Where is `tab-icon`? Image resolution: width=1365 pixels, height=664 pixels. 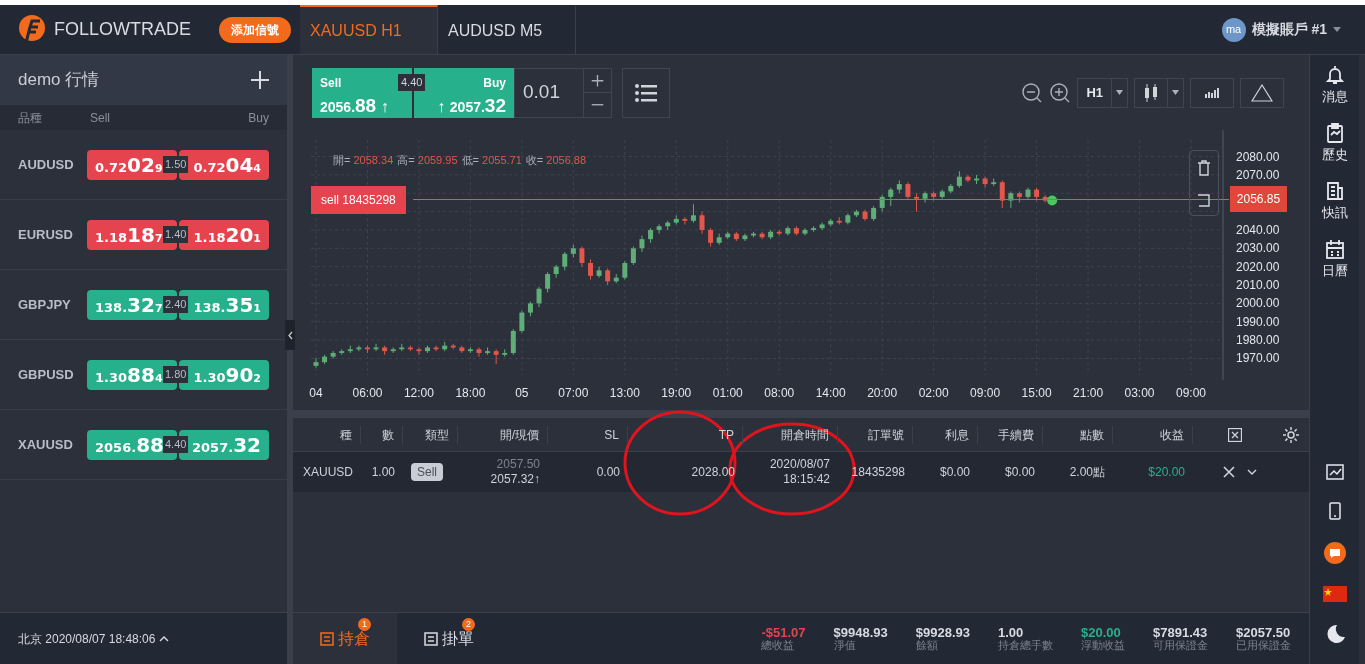
tab-icon is located at coordinates (431, 638).